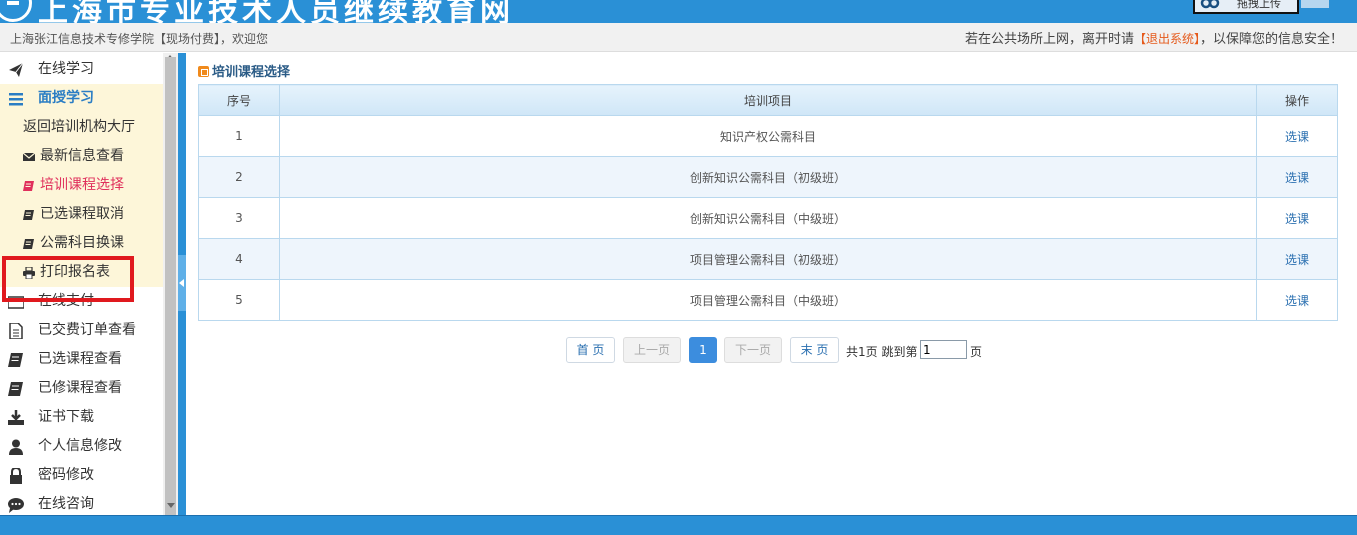  I want to click on sidebar-item-label: 证书下载, so click(66, 417).